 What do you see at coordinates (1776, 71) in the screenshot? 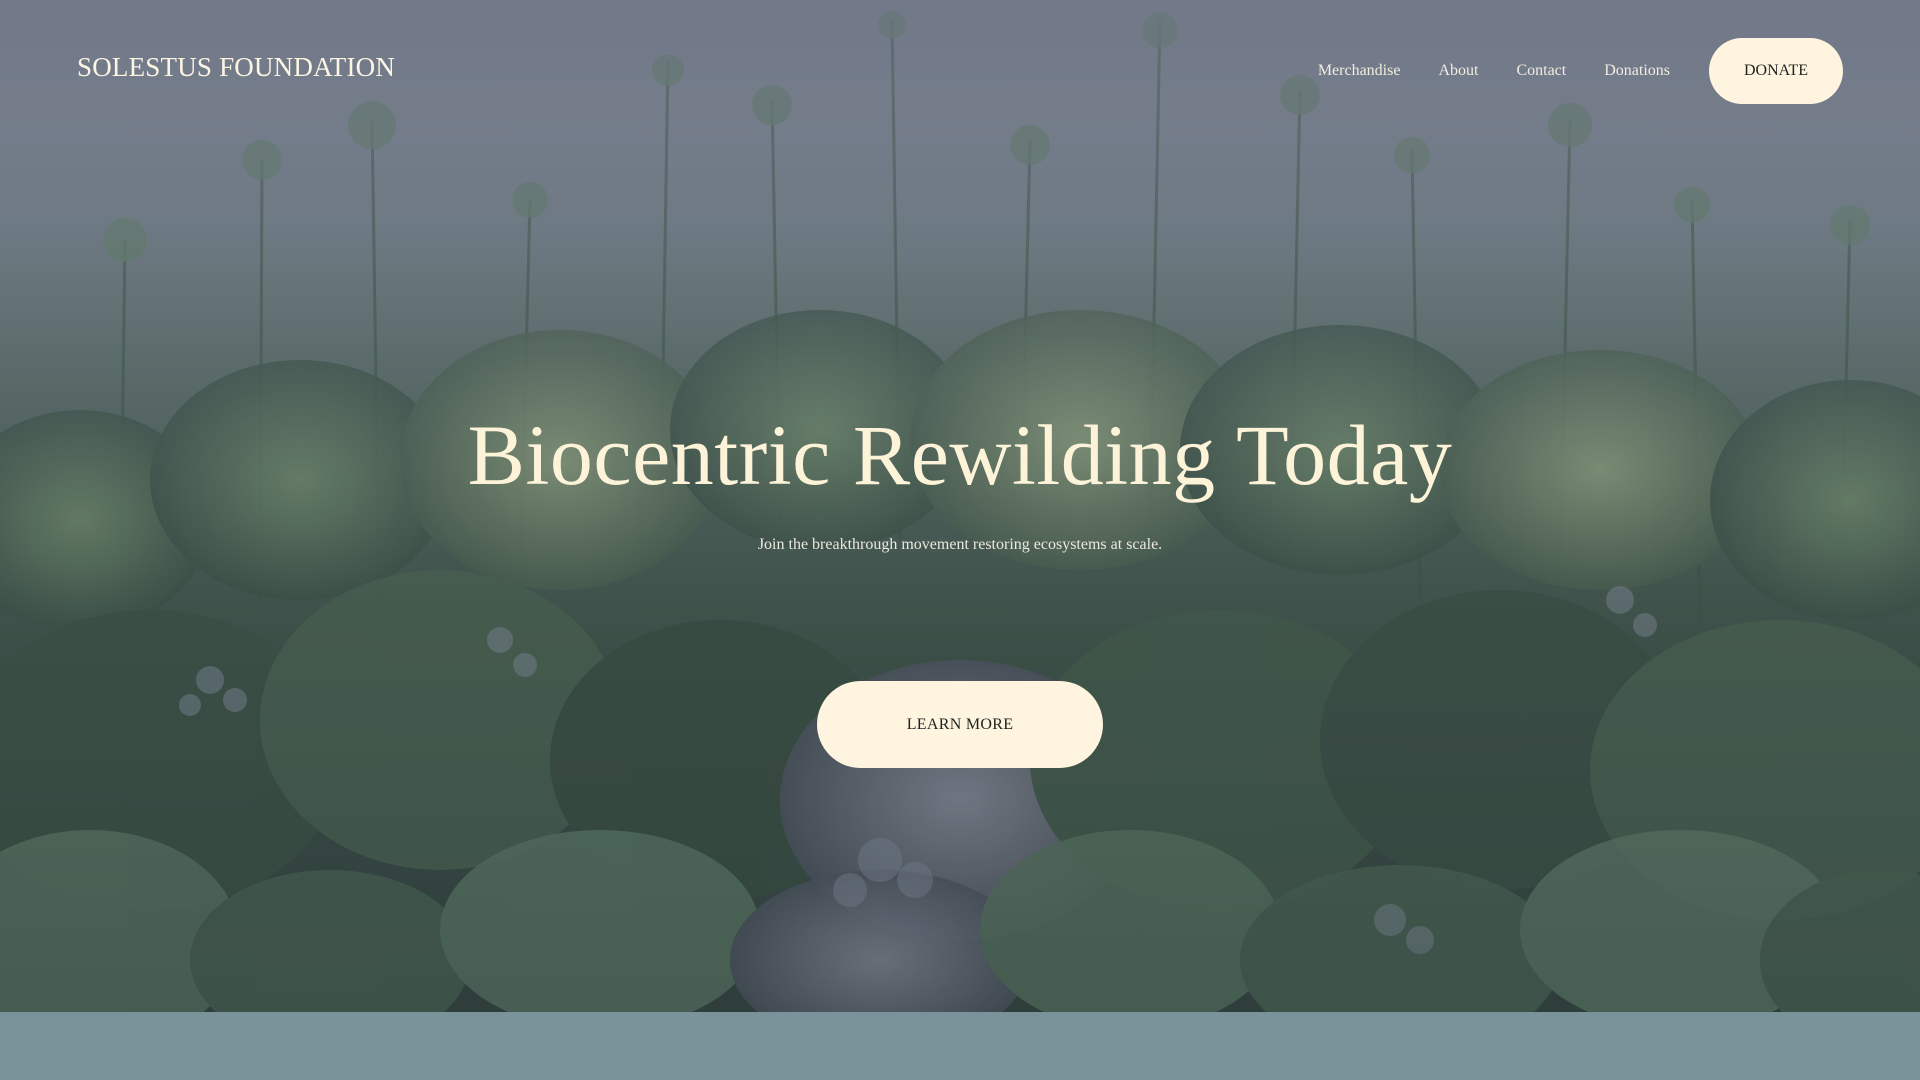
I see `donate-button: DONATE` at bounding box center [1776, 71].